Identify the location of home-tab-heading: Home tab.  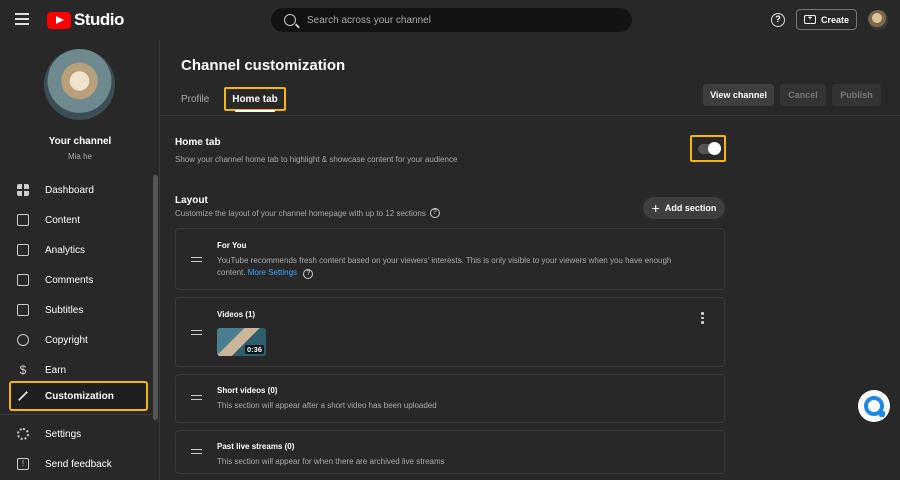
(198, 142).